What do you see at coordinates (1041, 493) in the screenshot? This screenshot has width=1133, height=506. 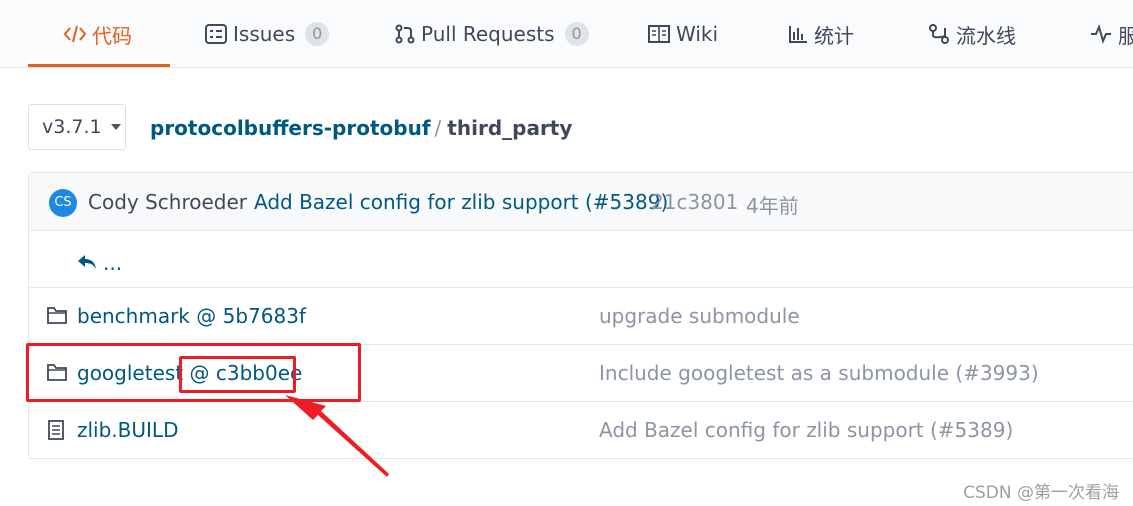 I see `watermark: CSDN @第一次看海` at bounding box center [1041, 493].